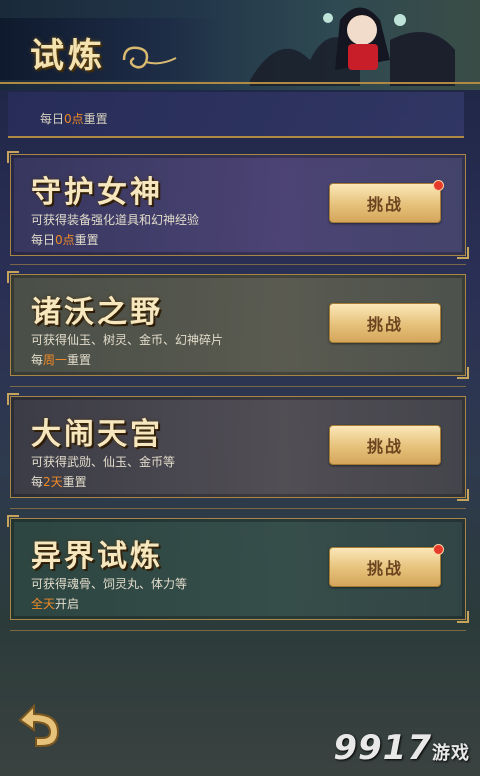 The width and height of the screenshot is (480, 776). Describe the element at coordinates (97, 312) in the screenshot. I see `card-title: 诸沃之野` at that location.